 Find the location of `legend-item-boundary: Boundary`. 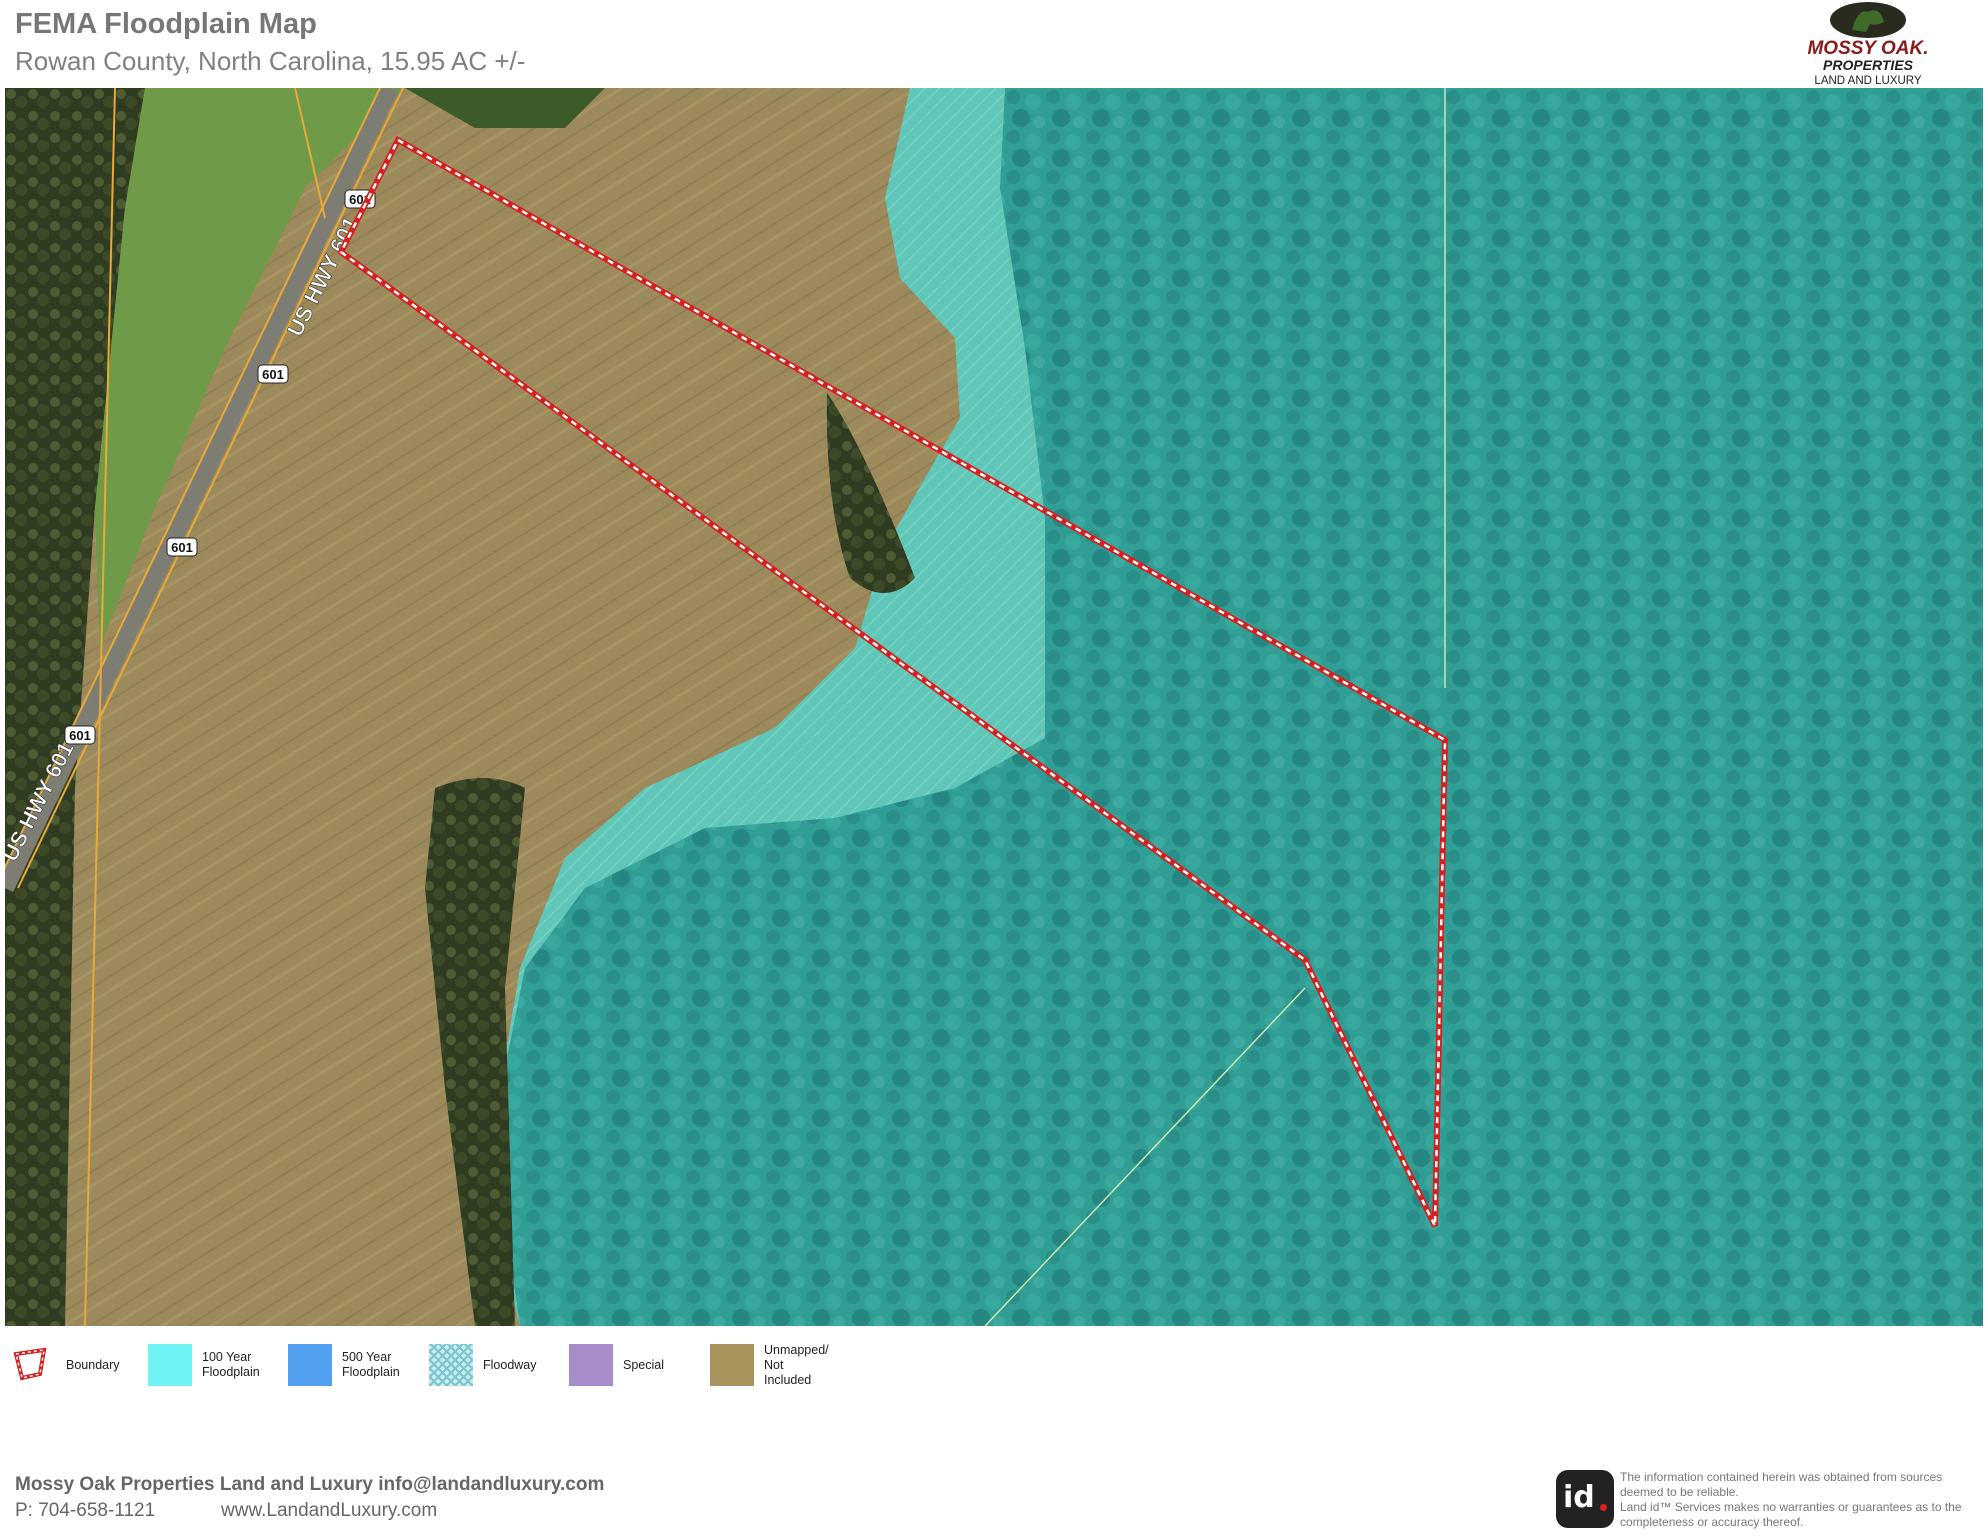

legend-item-boundary: Boundary is located at coordinates (66, 1365).